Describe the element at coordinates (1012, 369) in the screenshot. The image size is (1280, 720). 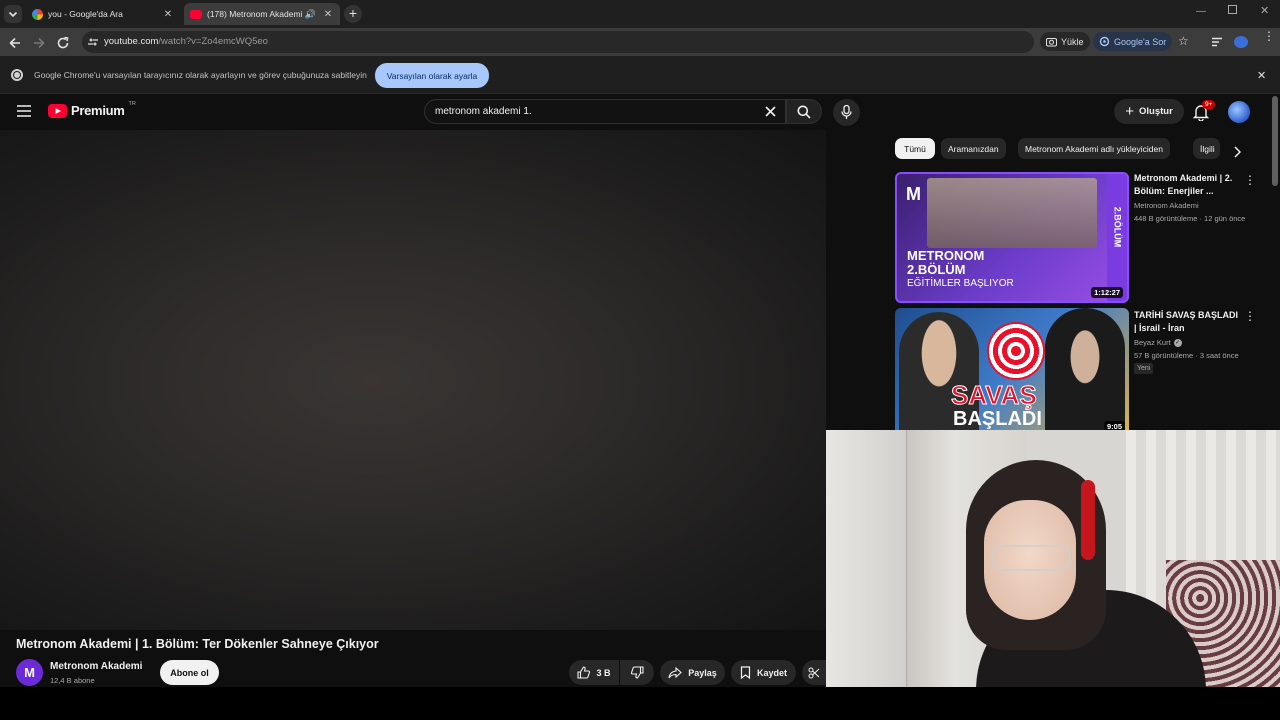
I see `recommendation-thumbnail: SAVAŞ BAŞLADI 9:05` at that location.